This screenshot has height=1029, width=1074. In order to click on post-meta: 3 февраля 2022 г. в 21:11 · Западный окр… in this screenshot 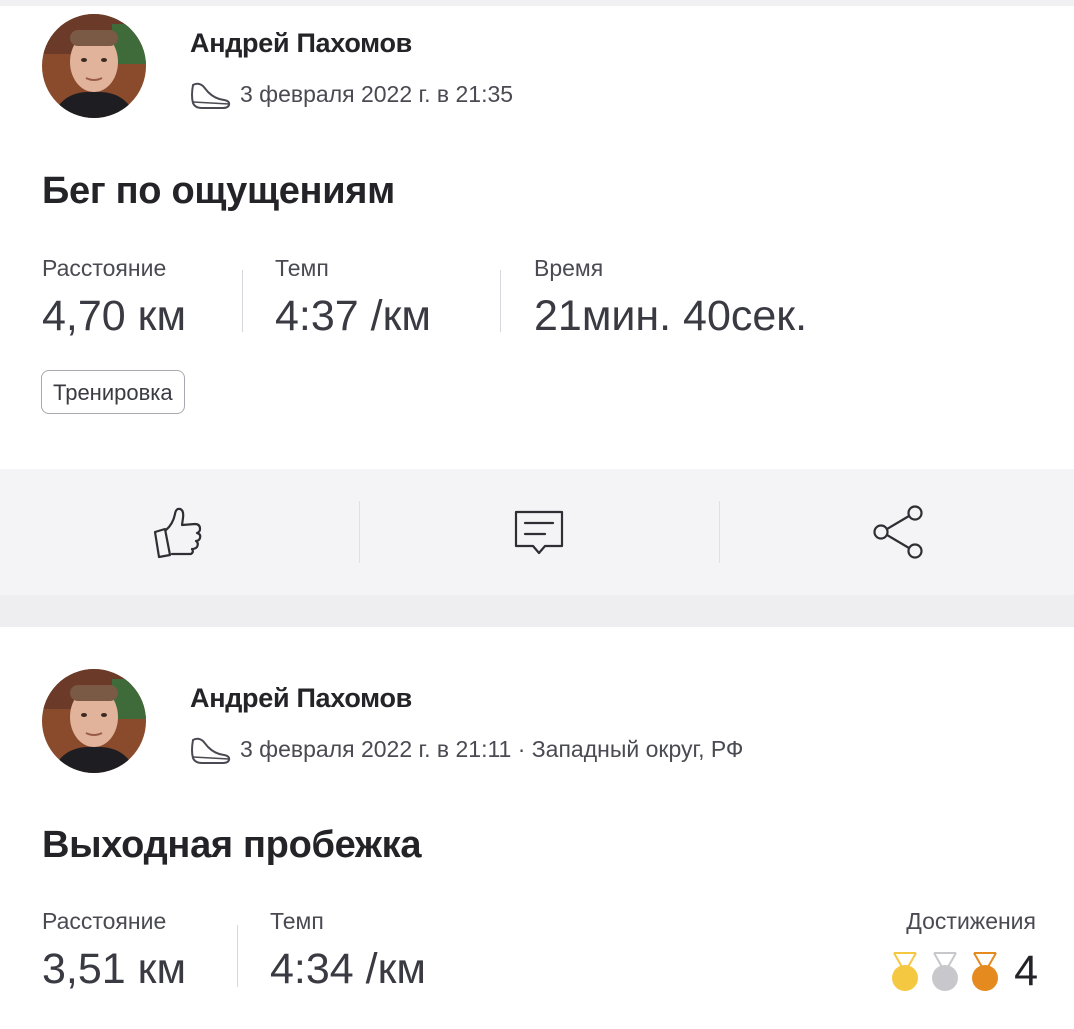, I will do `click(465, 749)`.